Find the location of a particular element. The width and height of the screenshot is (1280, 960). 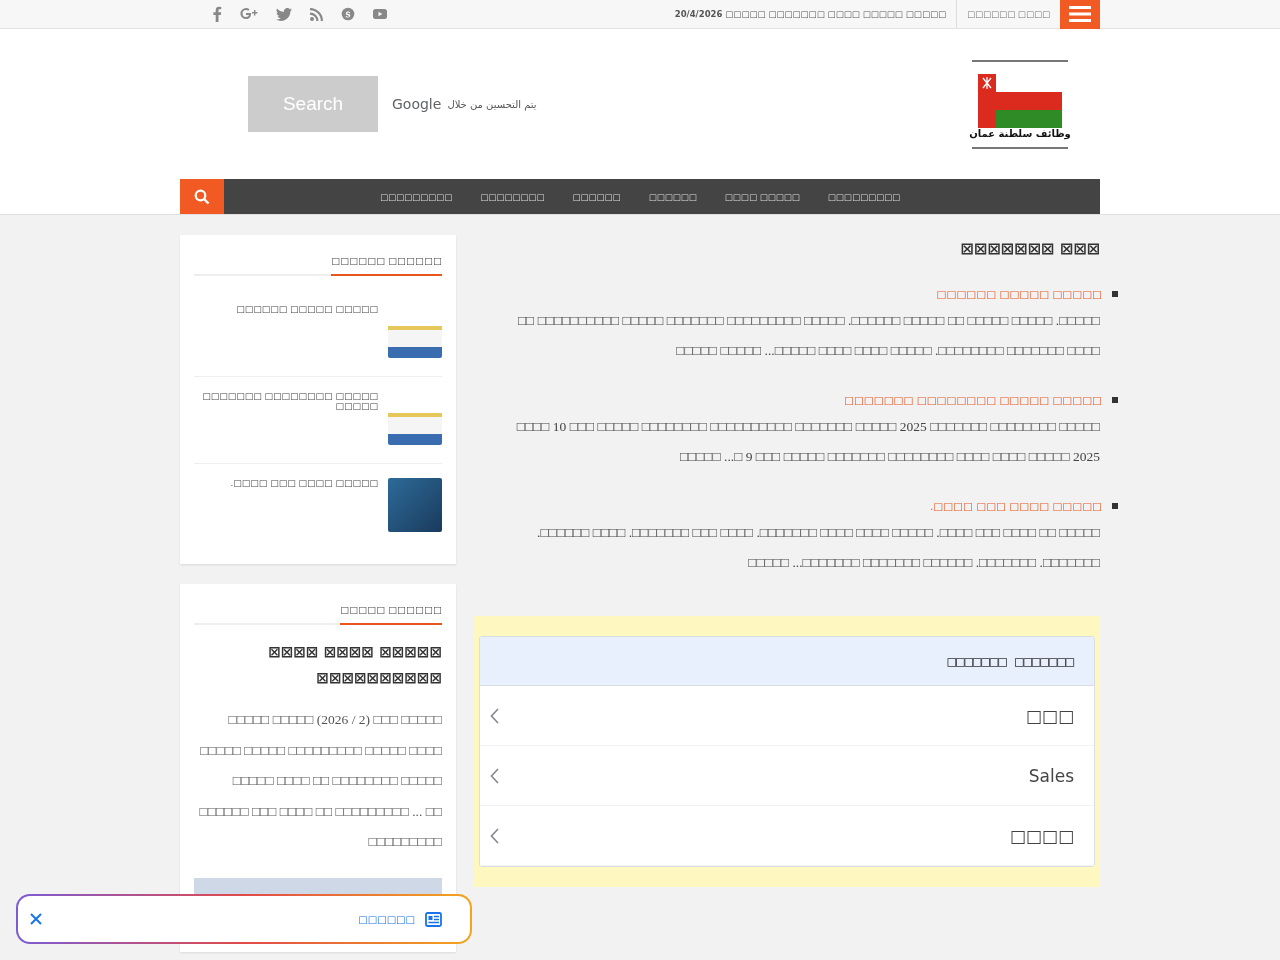

flag-icon is located at coordinates (1020, 100).